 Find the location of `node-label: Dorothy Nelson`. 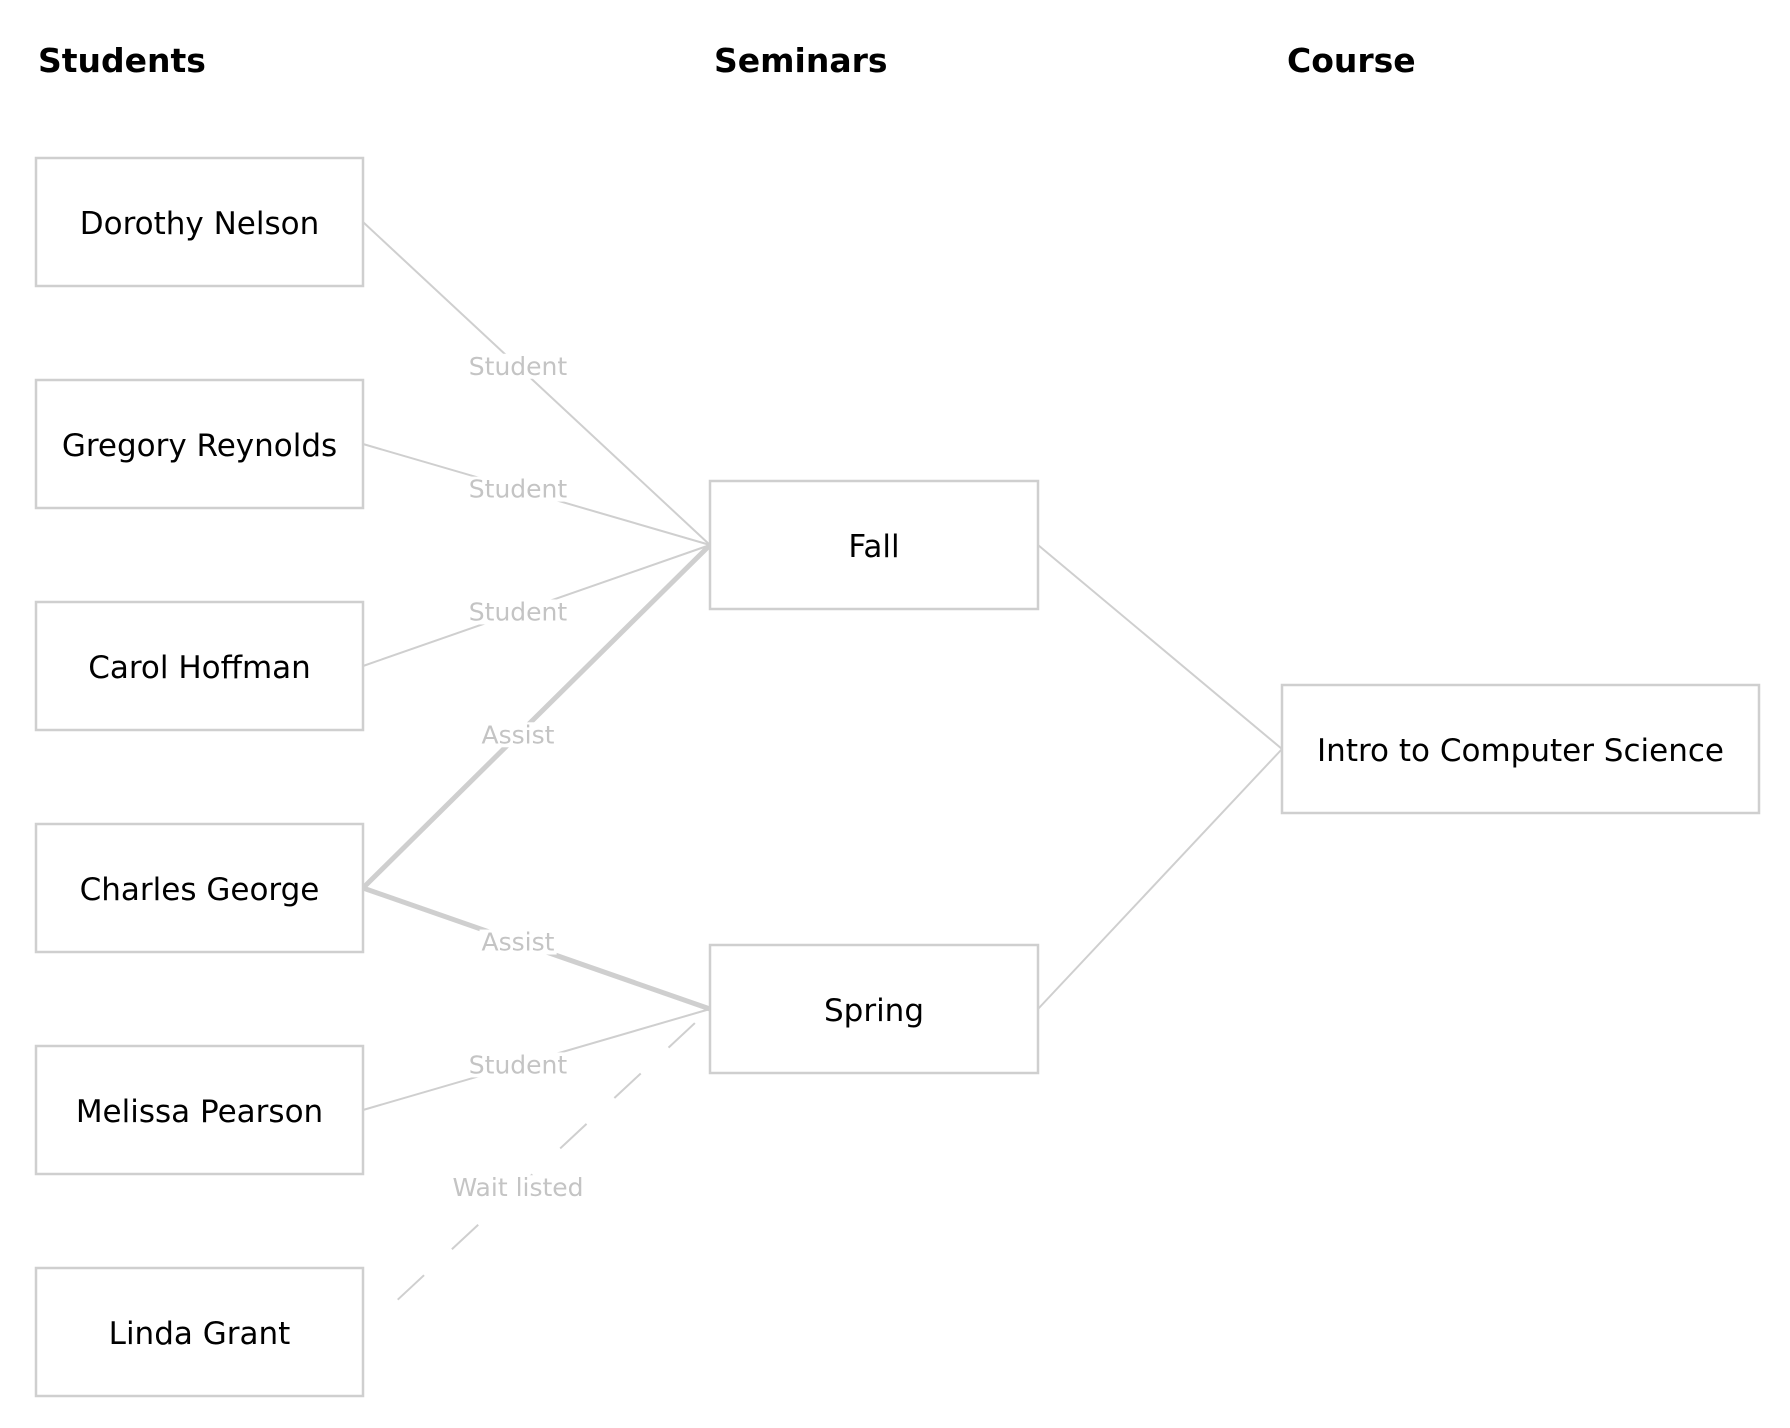

node-label: Dorothy Nelson is located at coordinates (200, 224).